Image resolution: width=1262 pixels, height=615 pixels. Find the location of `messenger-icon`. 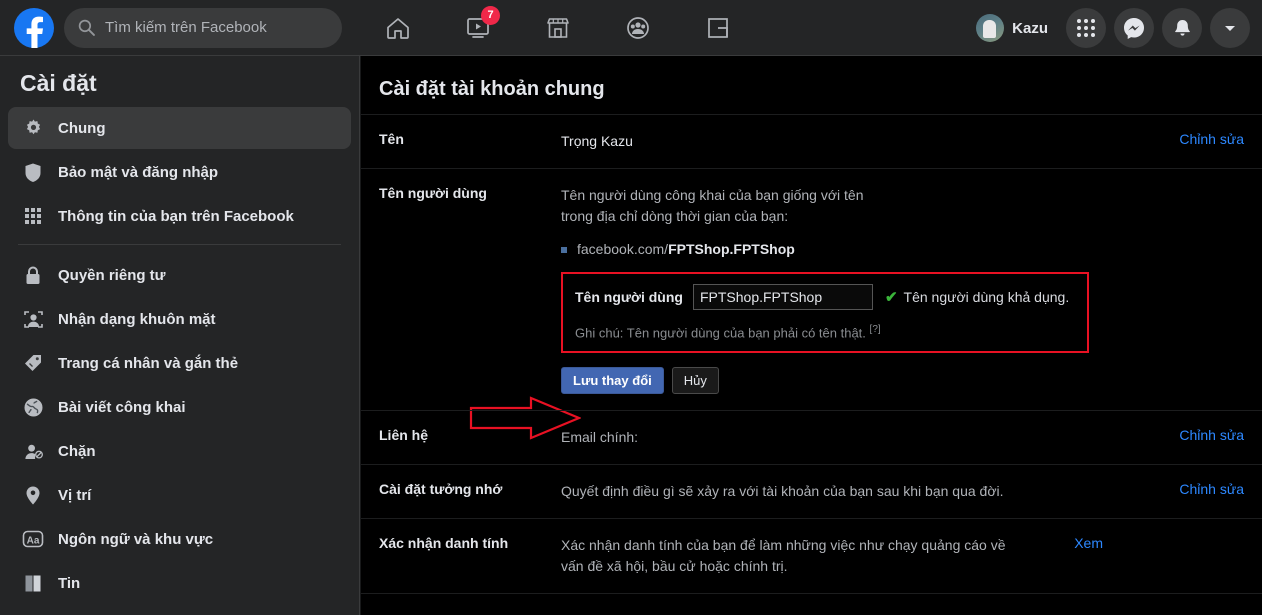

messenger-icon is located at coordinates (1134, 28).